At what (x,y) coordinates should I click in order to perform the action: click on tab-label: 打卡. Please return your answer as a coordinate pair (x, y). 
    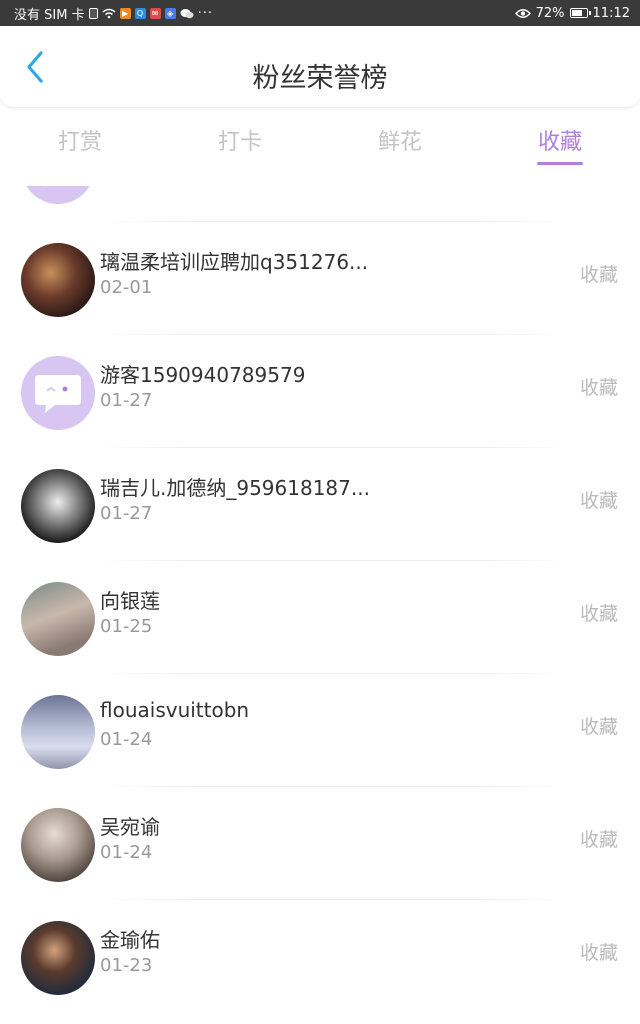
    Looking at the image, I should click on (239, 142).